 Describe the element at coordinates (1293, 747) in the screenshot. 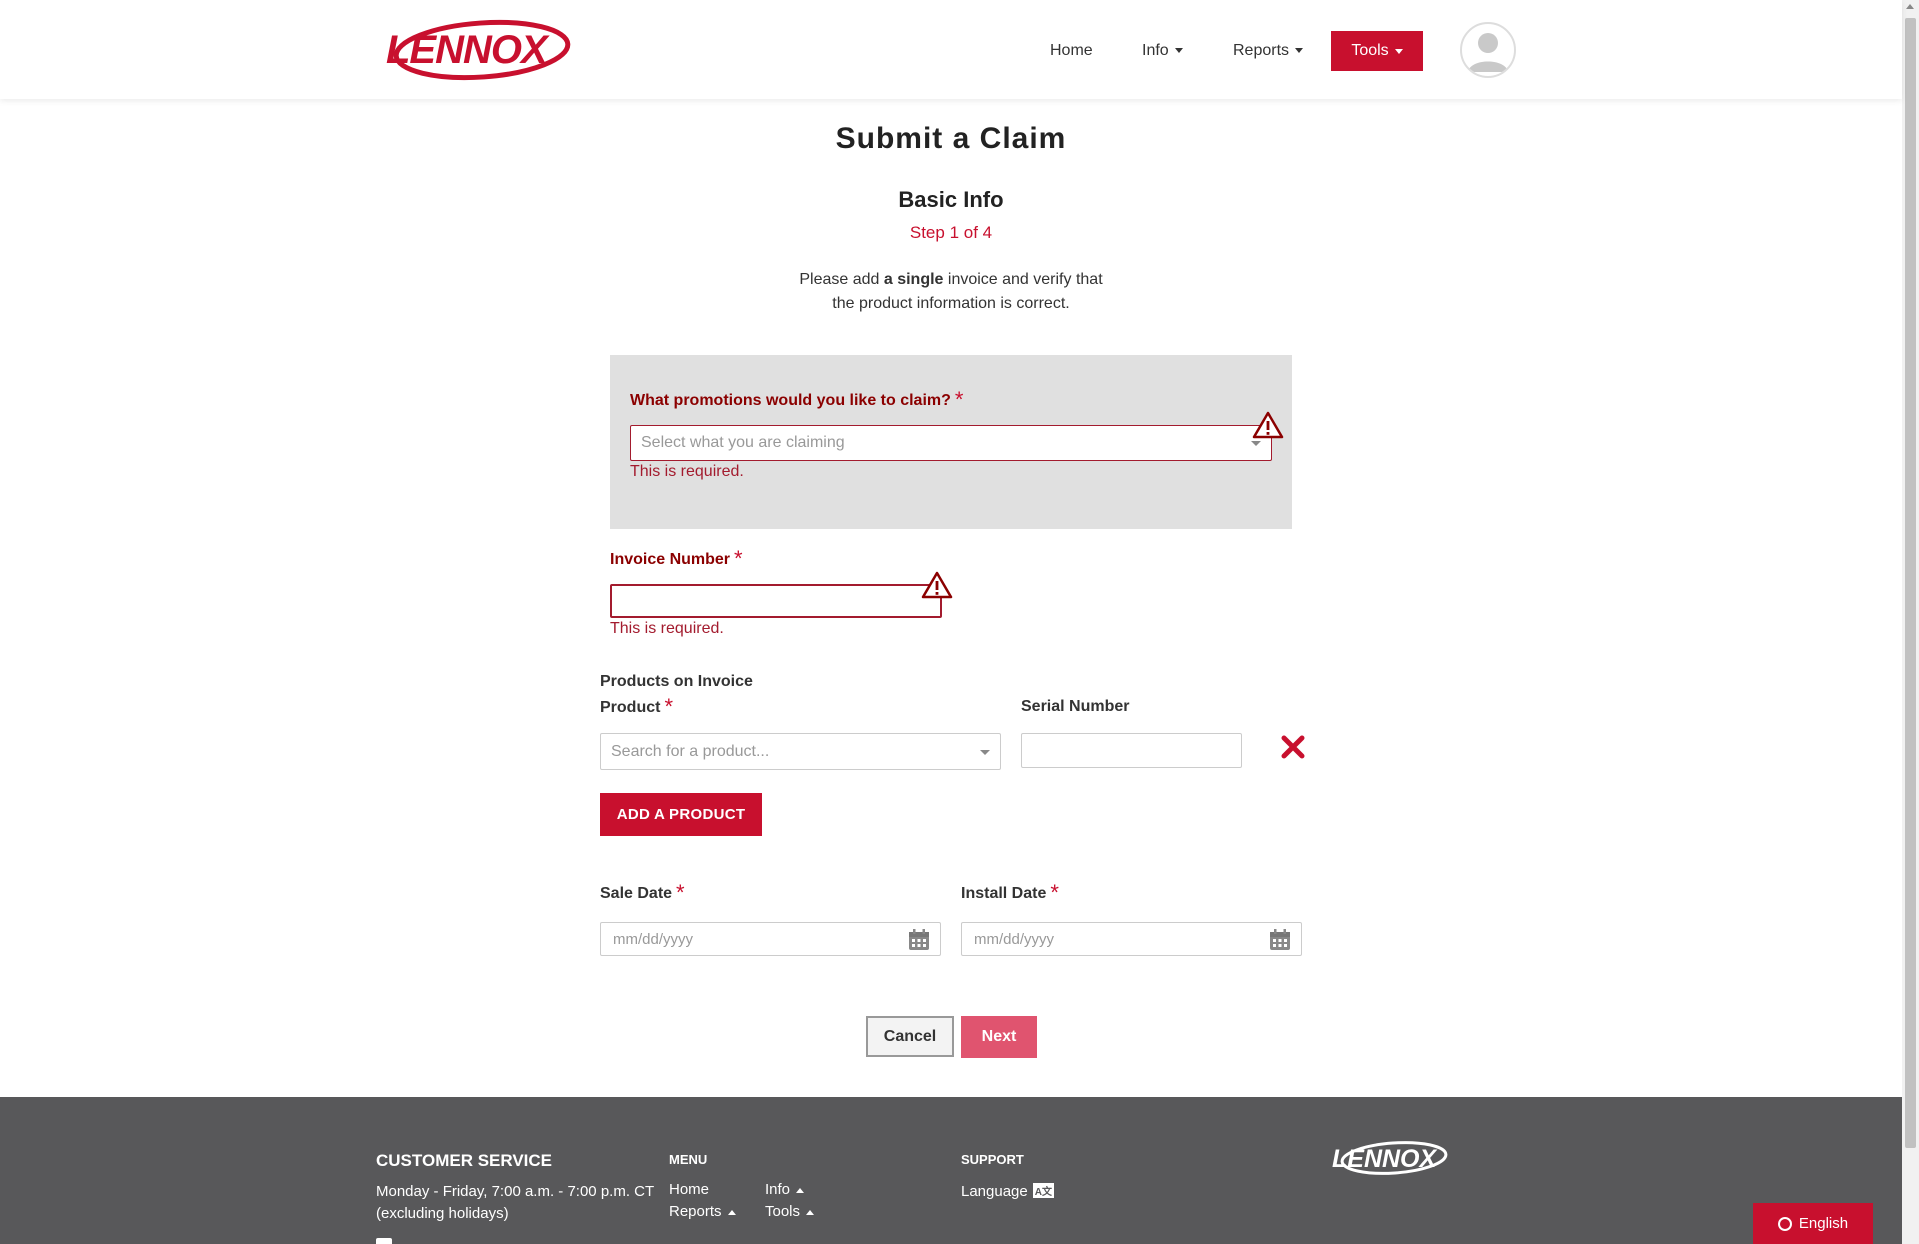

I see `remove-product-icon` at that location.